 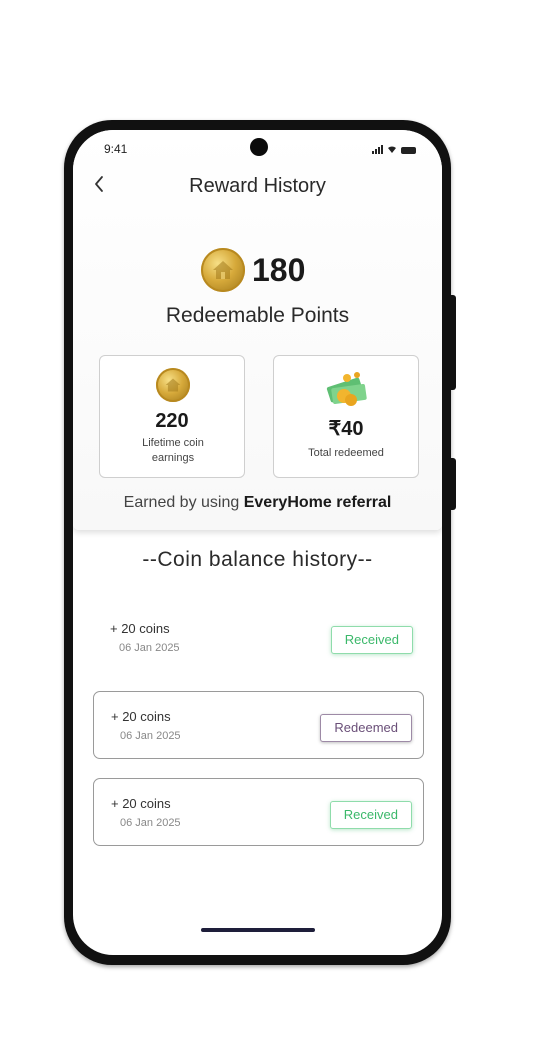 What do you see at coordinates (453, 342) in the screenshot?
I see `volume-button` at bounding box center [453, 342].